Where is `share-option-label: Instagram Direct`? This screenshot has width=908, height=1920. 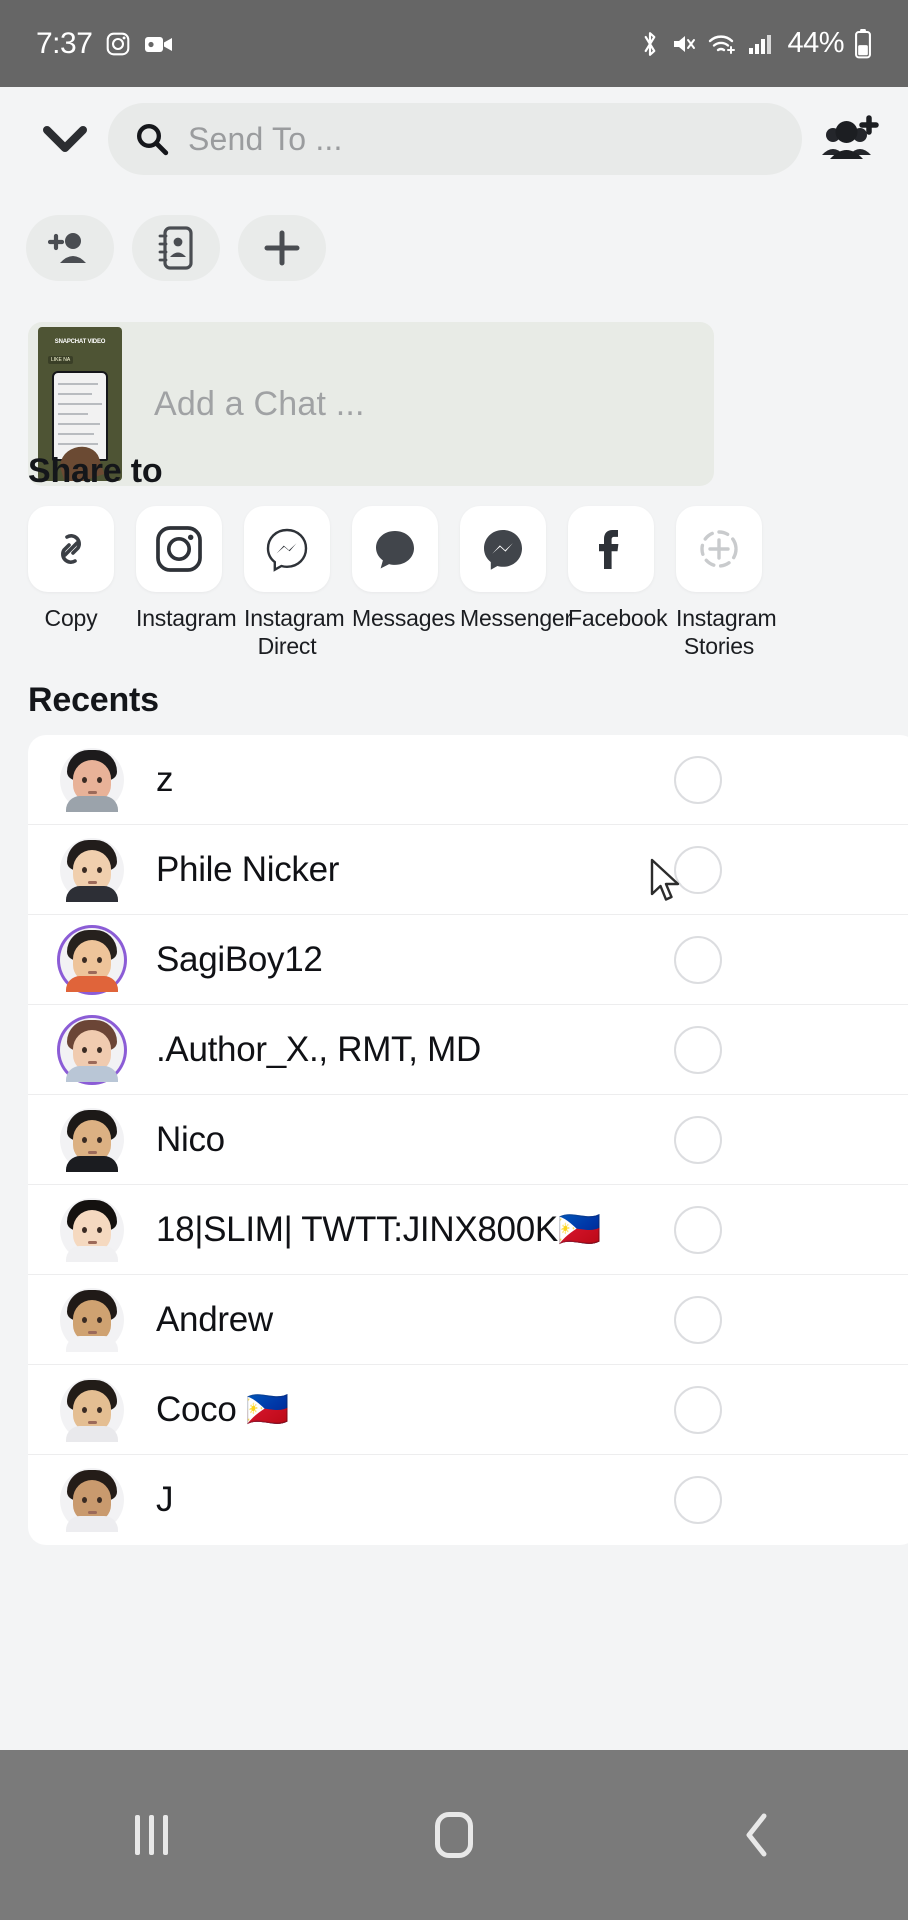 share-option-label: Instagram Direct is located at coordinates (294, 632).